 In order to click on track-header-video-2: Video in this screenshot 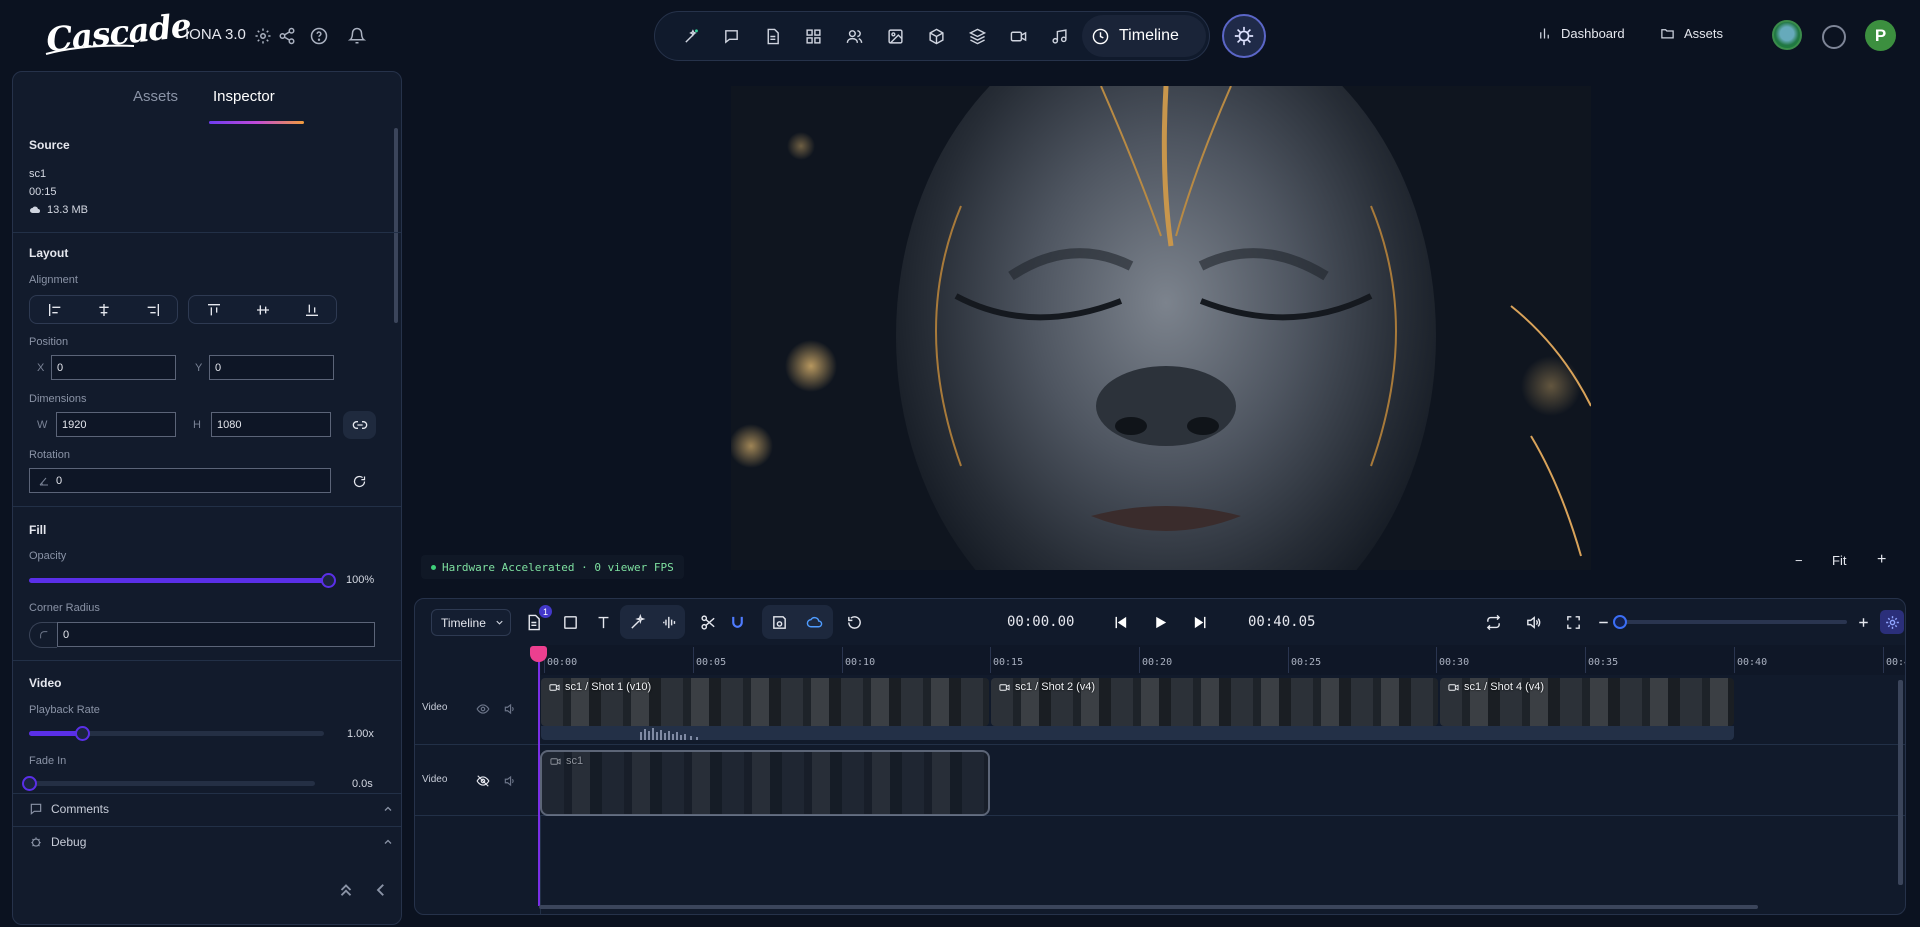, I will do `click(478, 781)`.